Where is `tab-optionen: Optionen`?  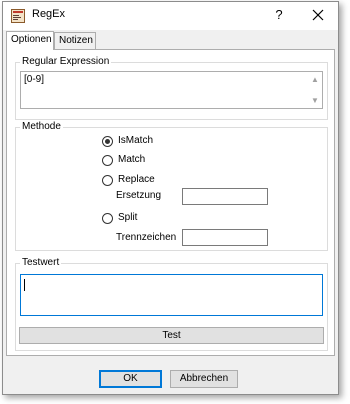
tab-optionen: Optionen is located at coordinates (30, 40).